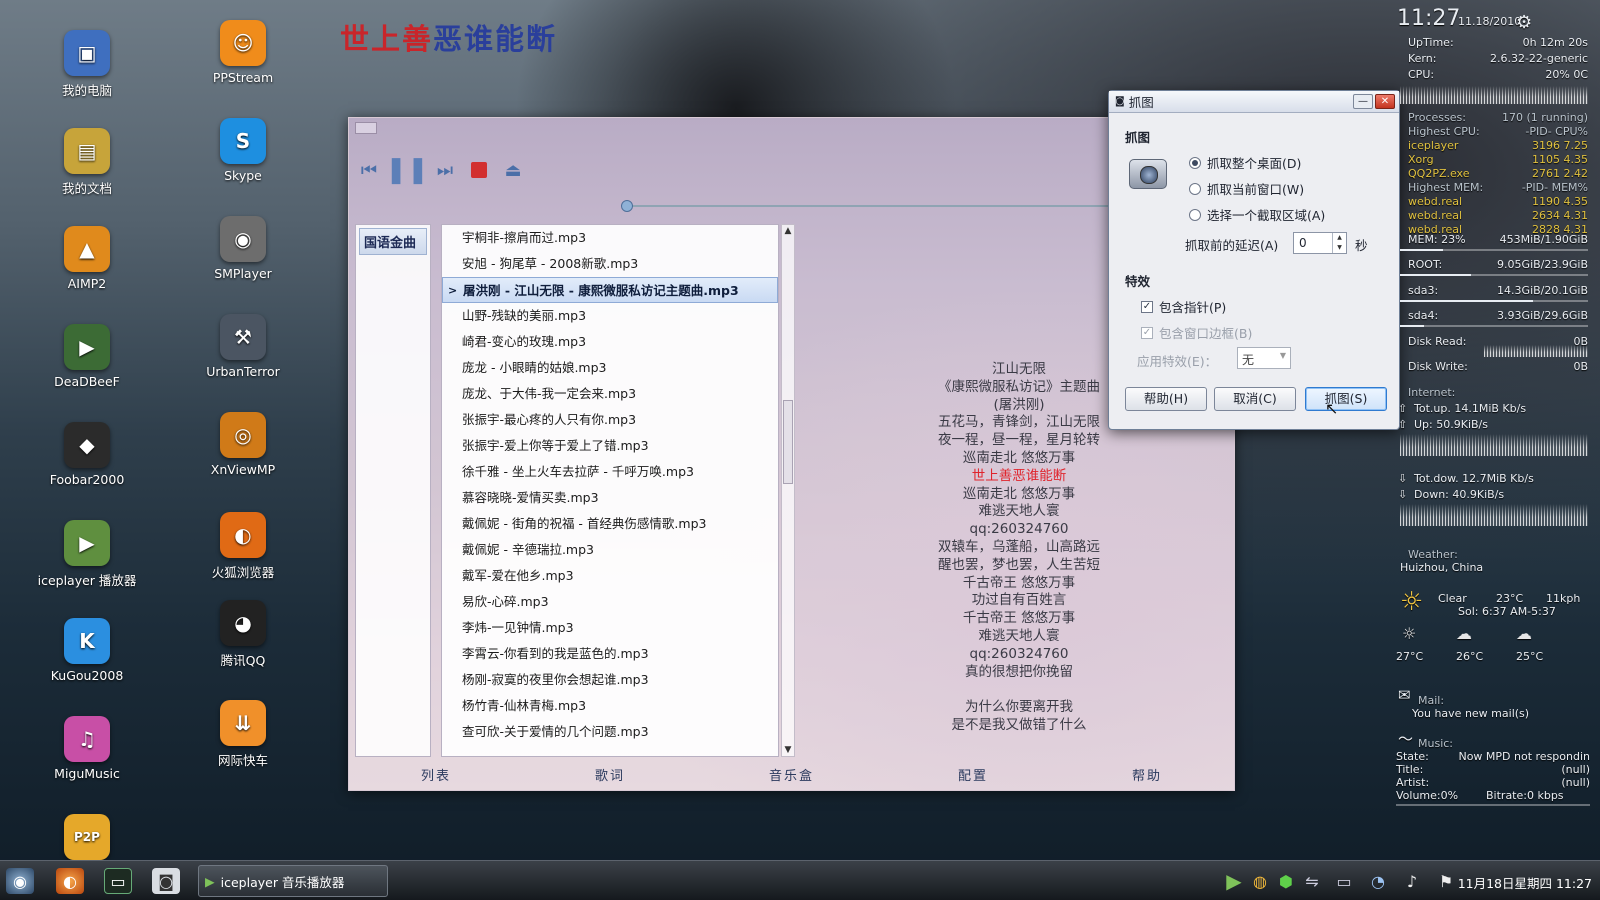  What do you see at coordinates (1138, 137) in the screenshot?
I see `capture-section-heading: 抓图` at bounding box center [1138, 137].